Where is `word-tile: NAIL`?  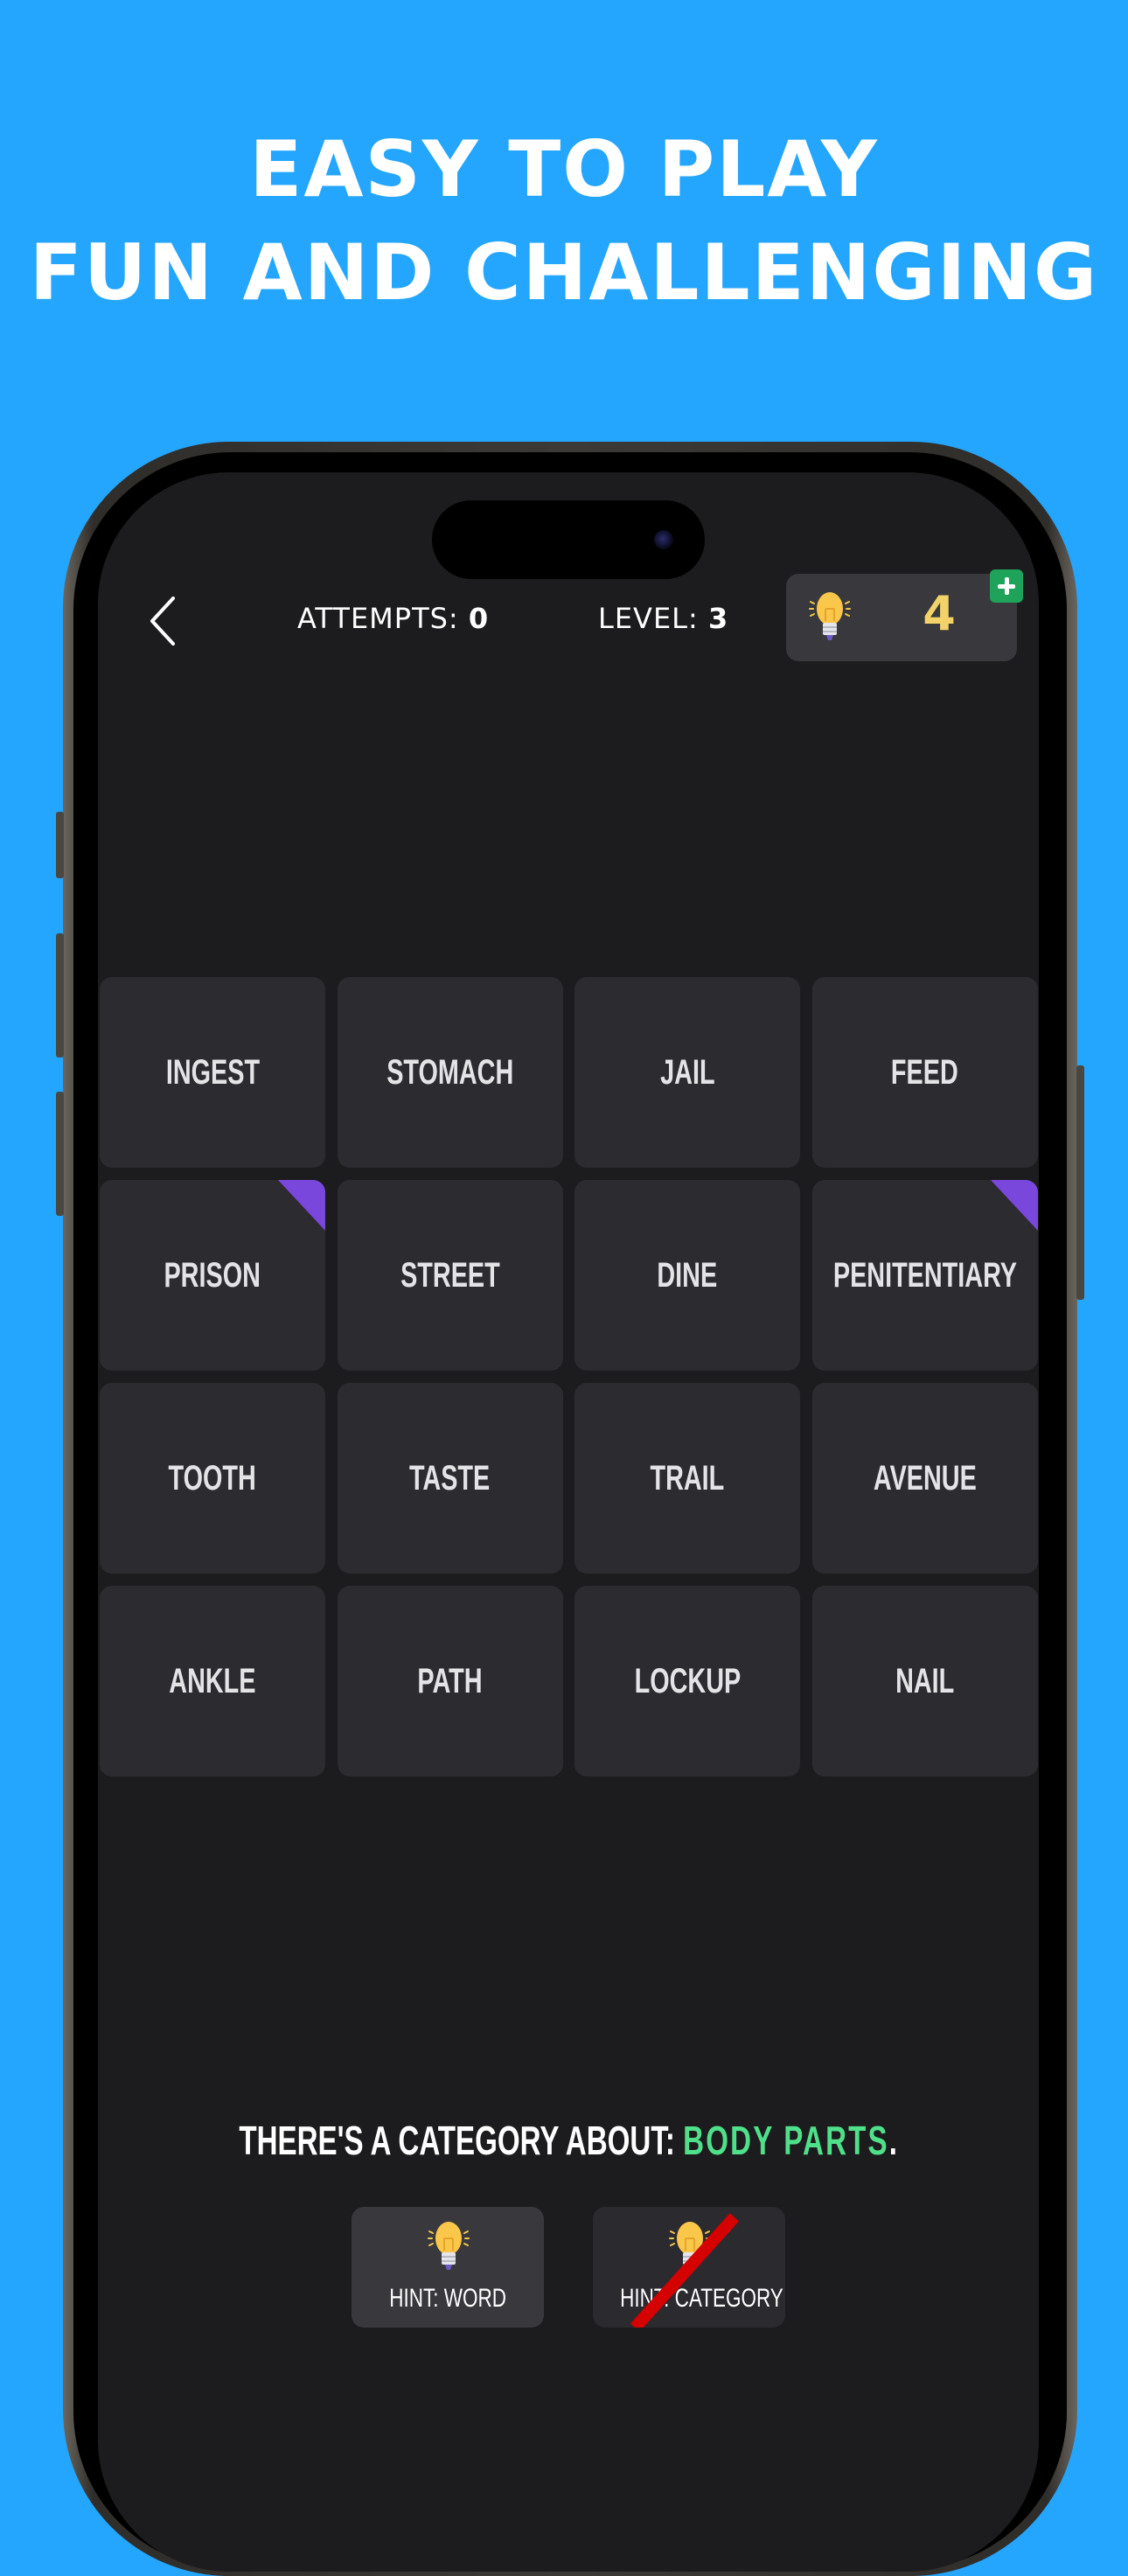
word-tile: NAIL is located at coordinates (924, 1681).